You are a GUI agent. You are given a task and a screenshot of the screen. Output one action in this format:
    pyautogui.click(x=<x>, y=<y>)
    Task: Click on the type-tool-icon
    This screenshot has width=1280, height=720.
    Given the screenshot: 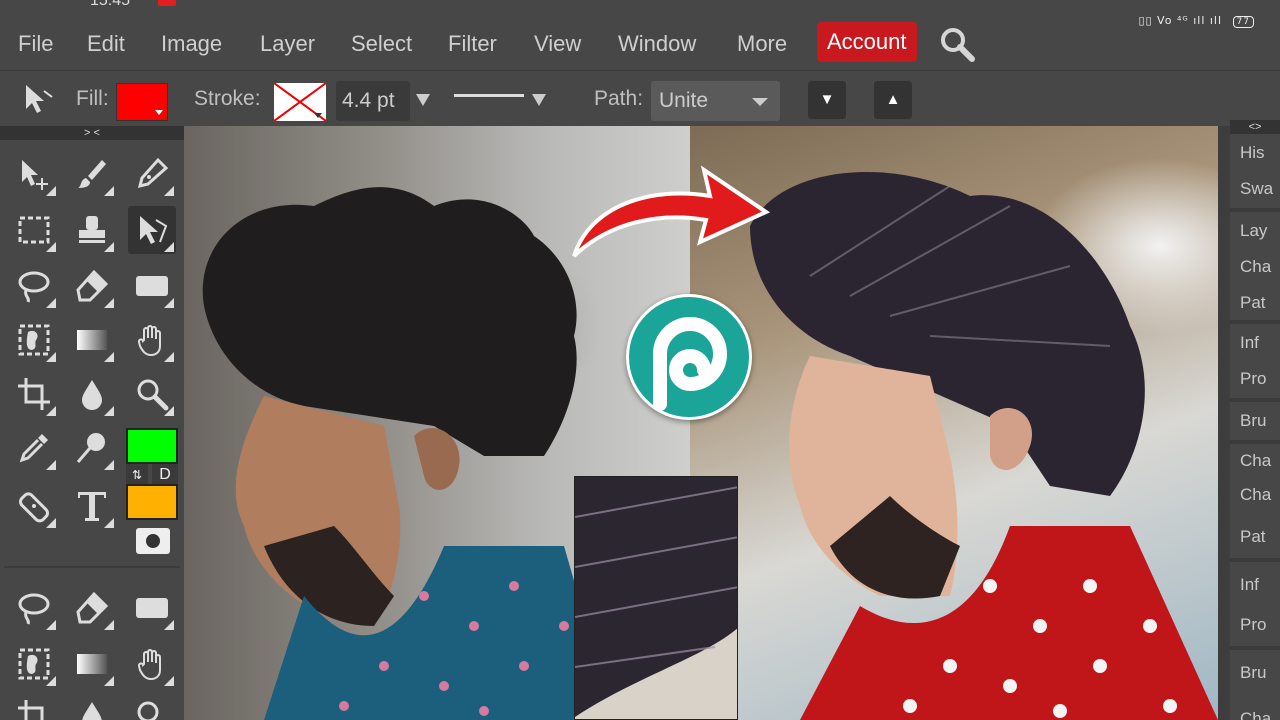 What is the action you would take?
    pyautogui.click(x=92, y=506)
    